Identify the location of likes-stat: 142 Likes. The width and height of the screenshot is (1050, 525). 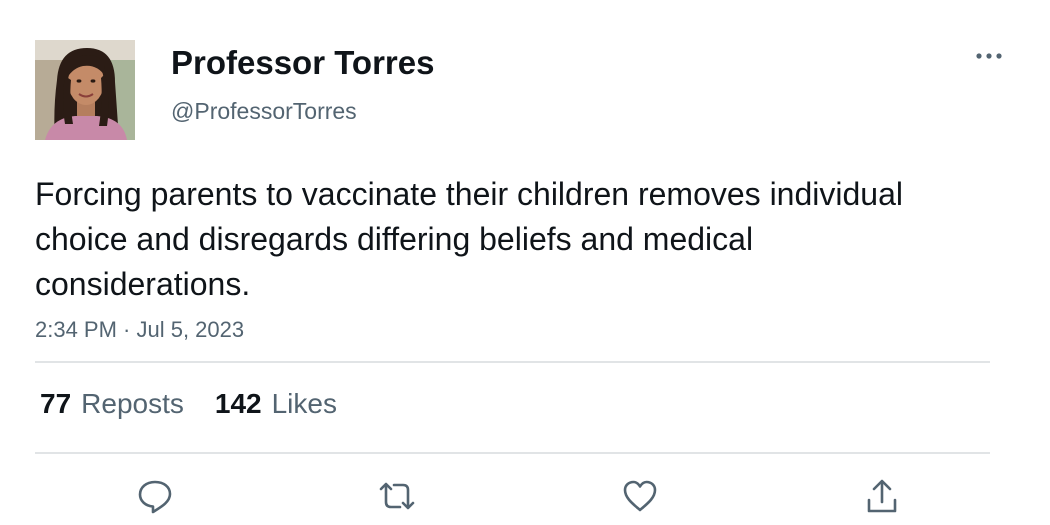
(276, 404).